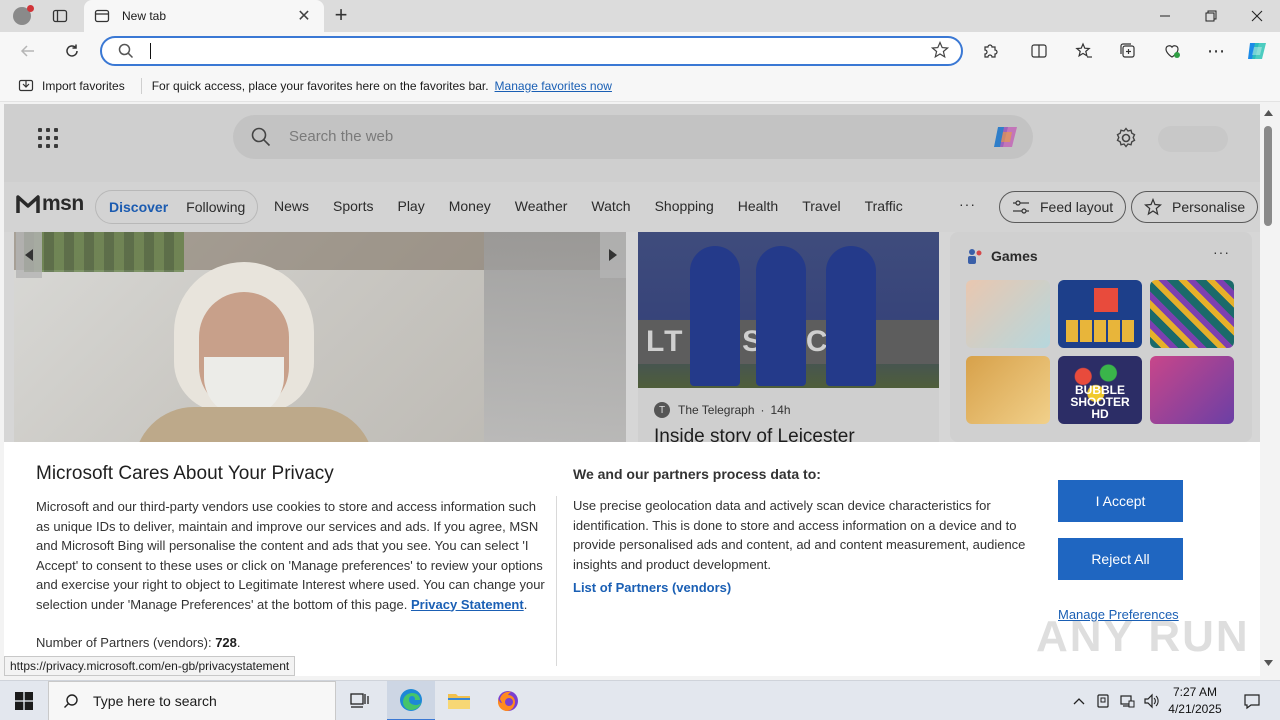 The width and height of the screenshot is (1280, 720). I want to click on game-tile-5: BUBBLE SHOOTER HD, so click(1100, 390).